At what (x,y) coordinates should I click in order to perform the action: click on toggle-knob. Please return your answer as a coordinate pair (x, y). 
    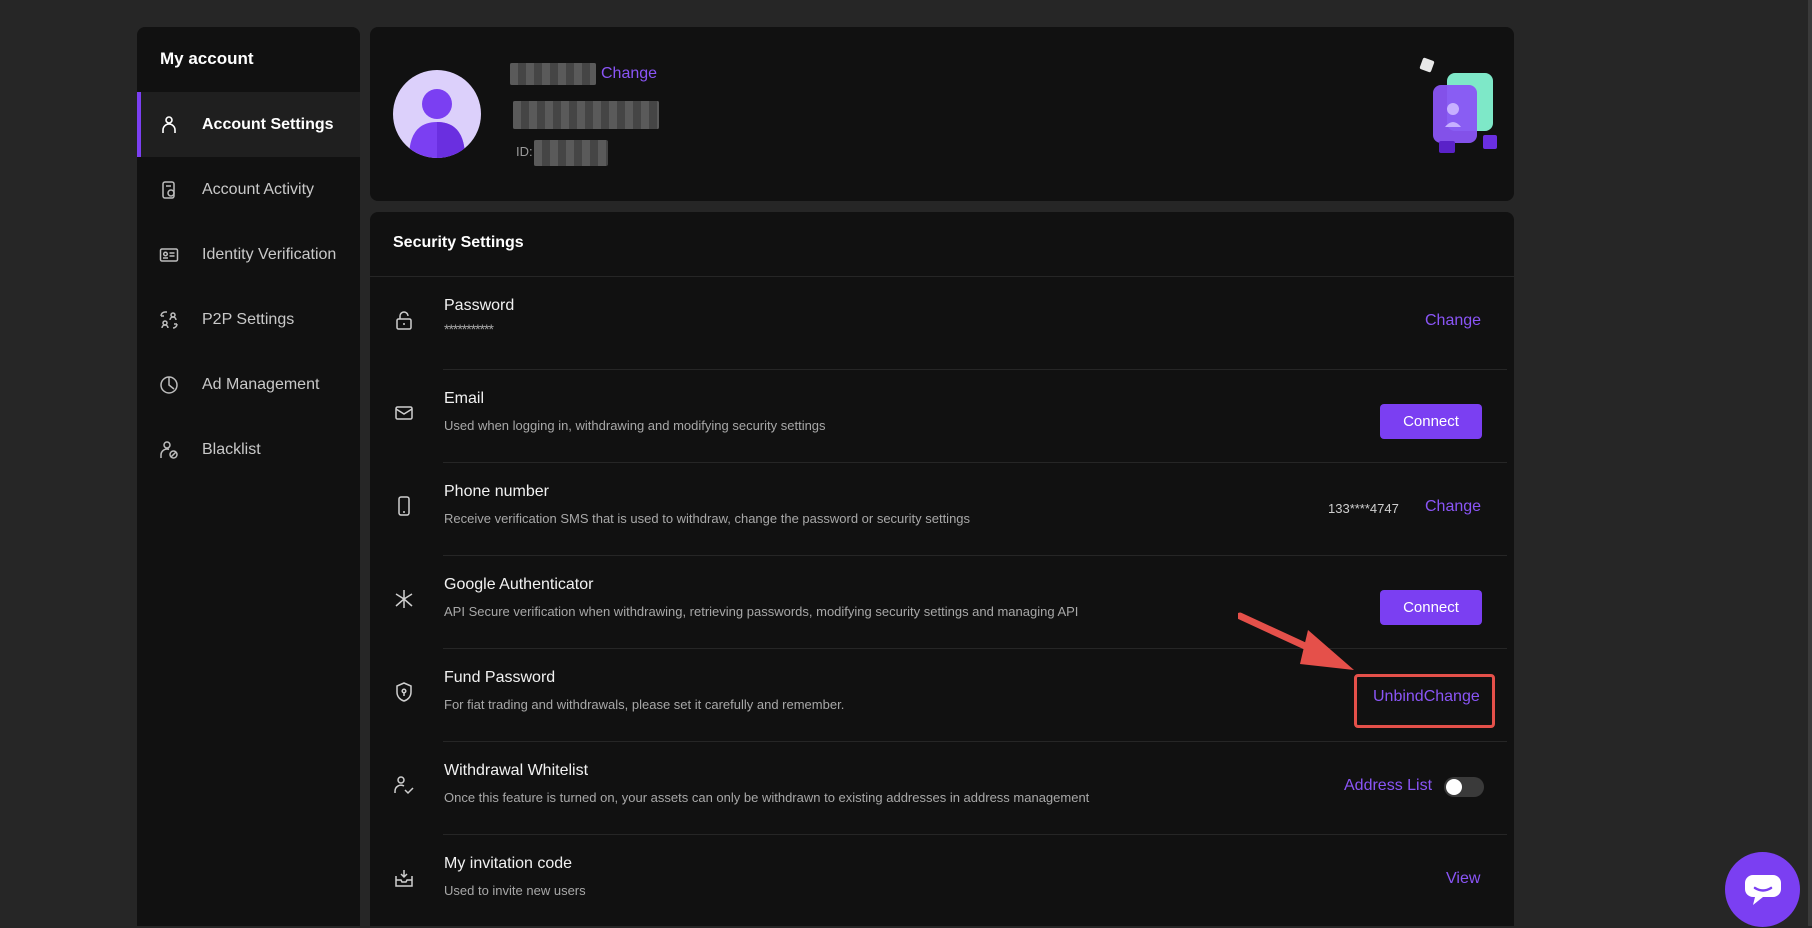
    Looking at the image, I should click on (1454, 787).